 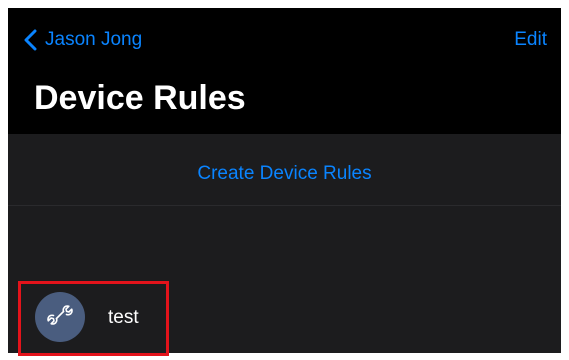 What do you see at coordinates (94, 39) in the screenshot?
I see `back-label: Jason Jong` at bounding box center [94, 39].